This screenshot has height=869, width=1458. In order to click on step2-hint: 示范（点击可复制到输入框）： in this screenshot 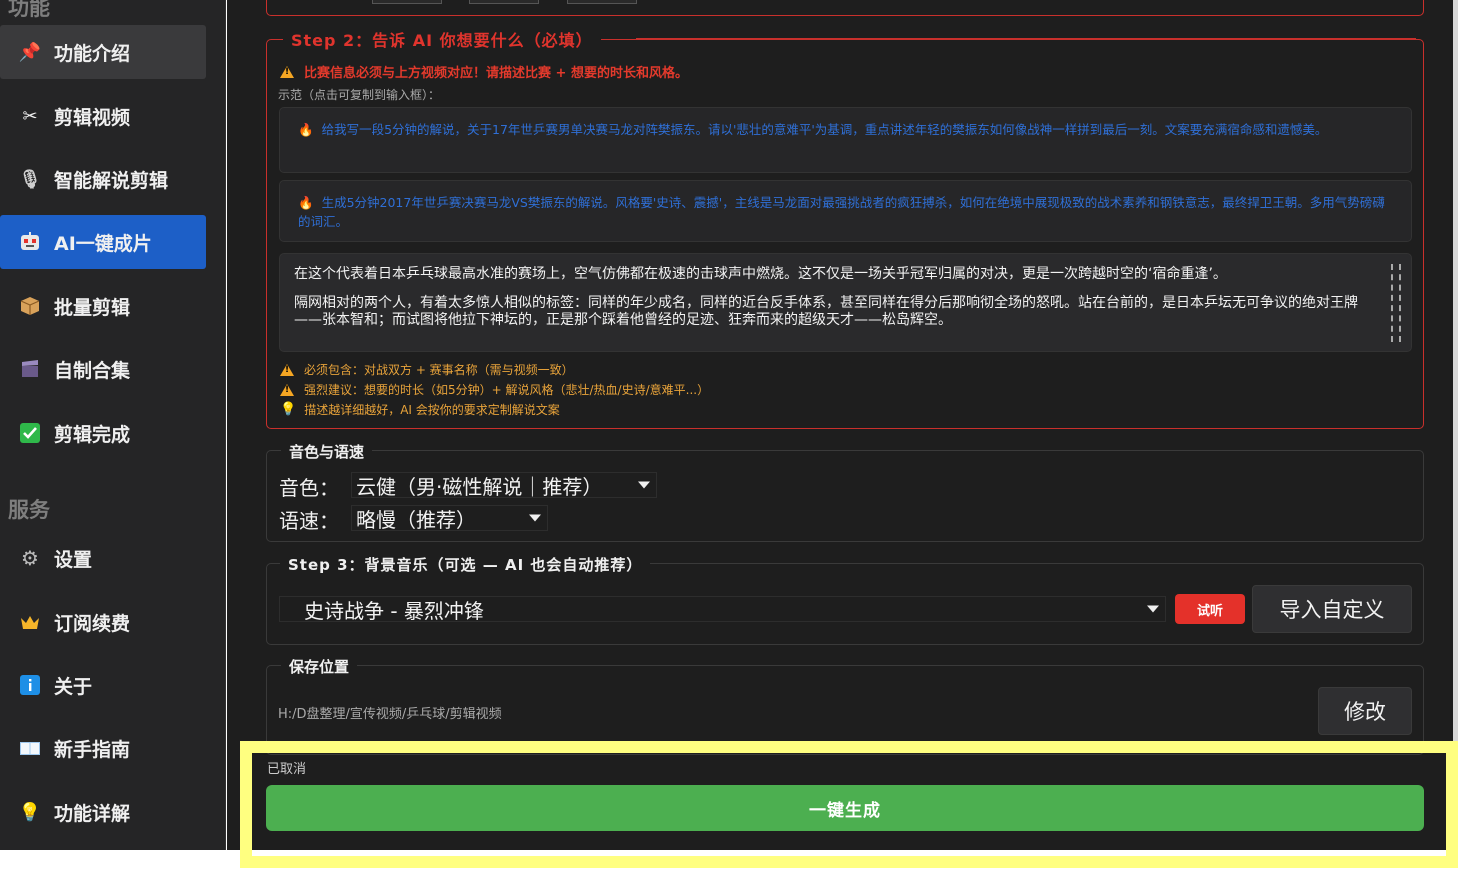, I will do `click(359, 95)`.